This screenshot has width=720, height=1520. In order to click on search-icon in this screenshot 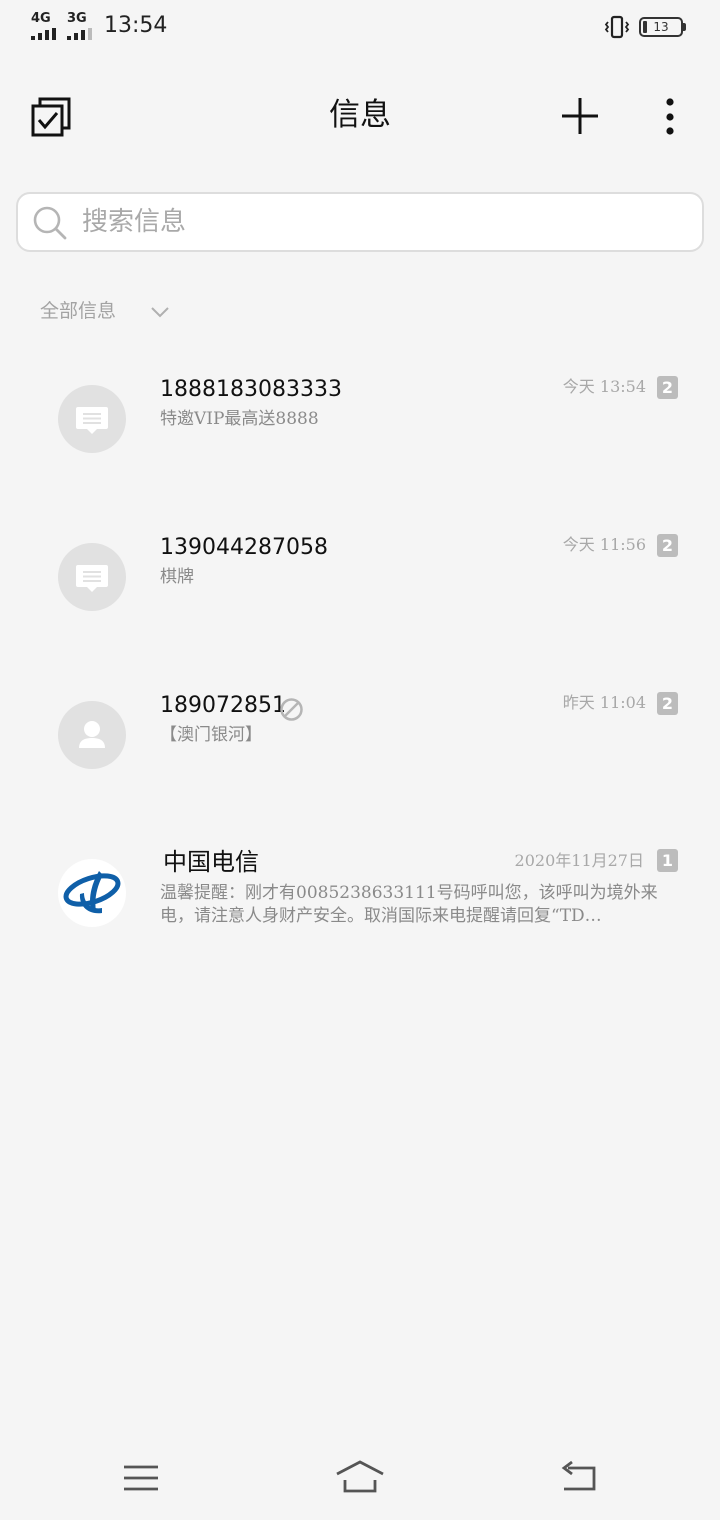, I will do `click(50, 223)`.